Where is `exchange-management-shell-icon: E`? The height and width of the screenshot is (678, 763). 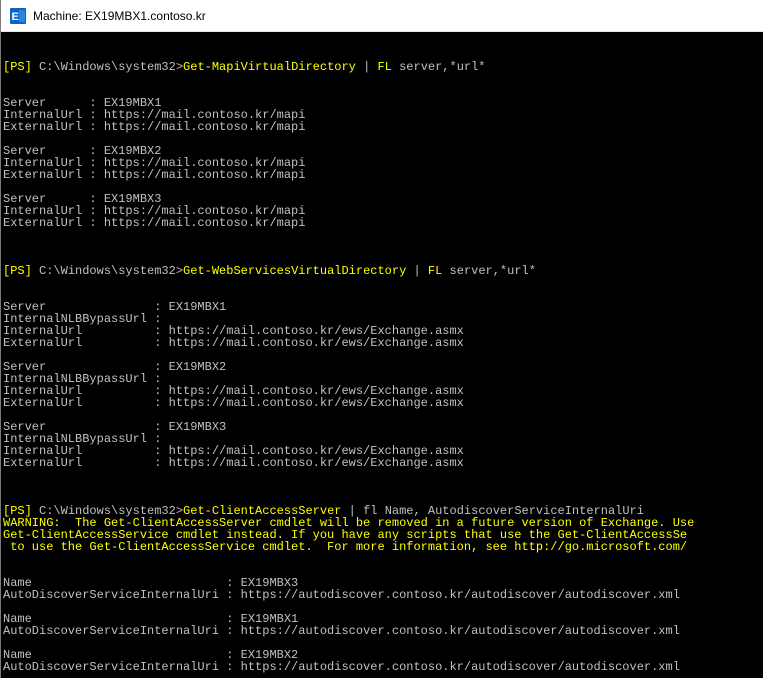
exchange-management-shell-icon: E is located at coordinates (18, 15).